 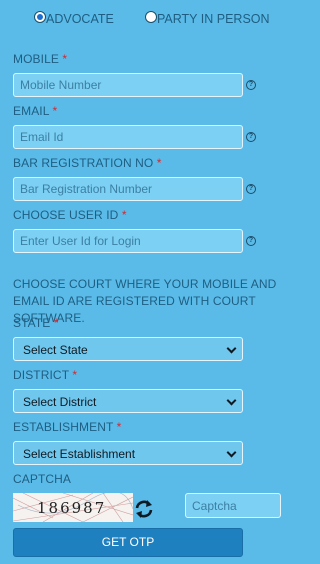 I want to click on establishment-select-value: Select Establishment, so click(x=79, y=454).